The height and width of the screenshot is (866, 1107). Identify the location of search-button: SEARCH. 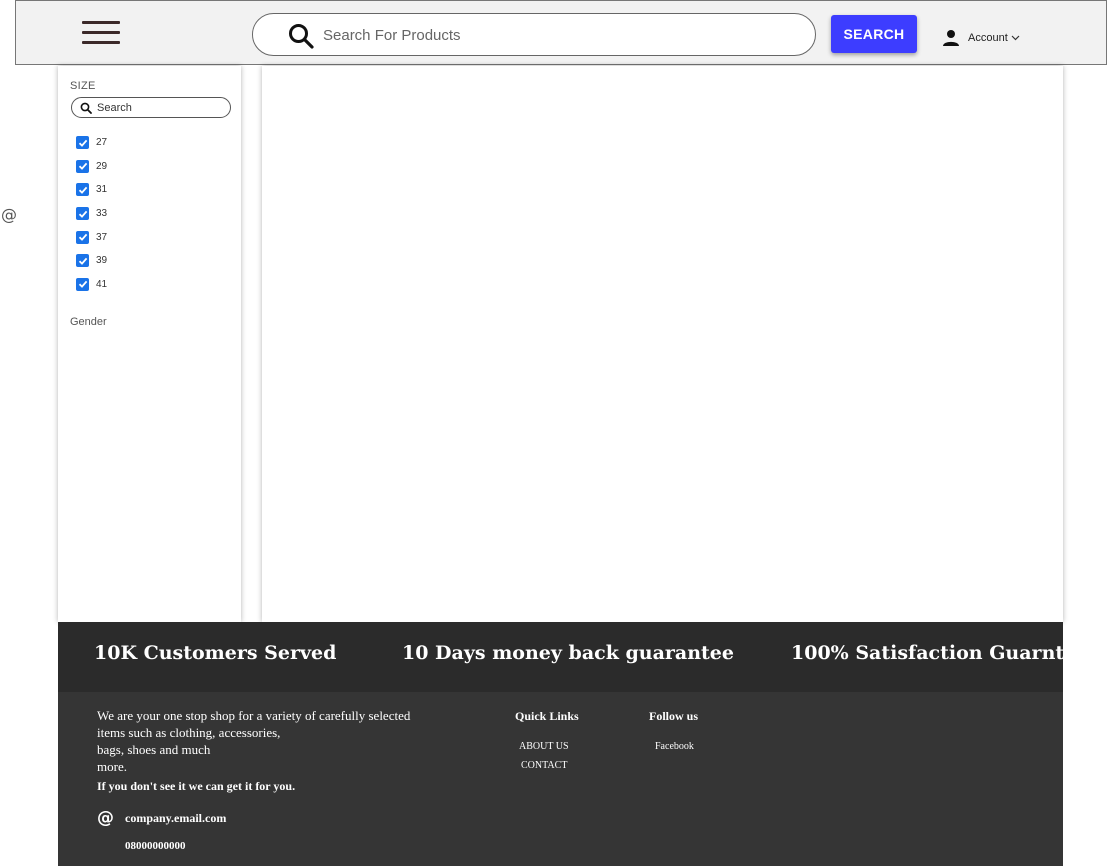
(874, 34).